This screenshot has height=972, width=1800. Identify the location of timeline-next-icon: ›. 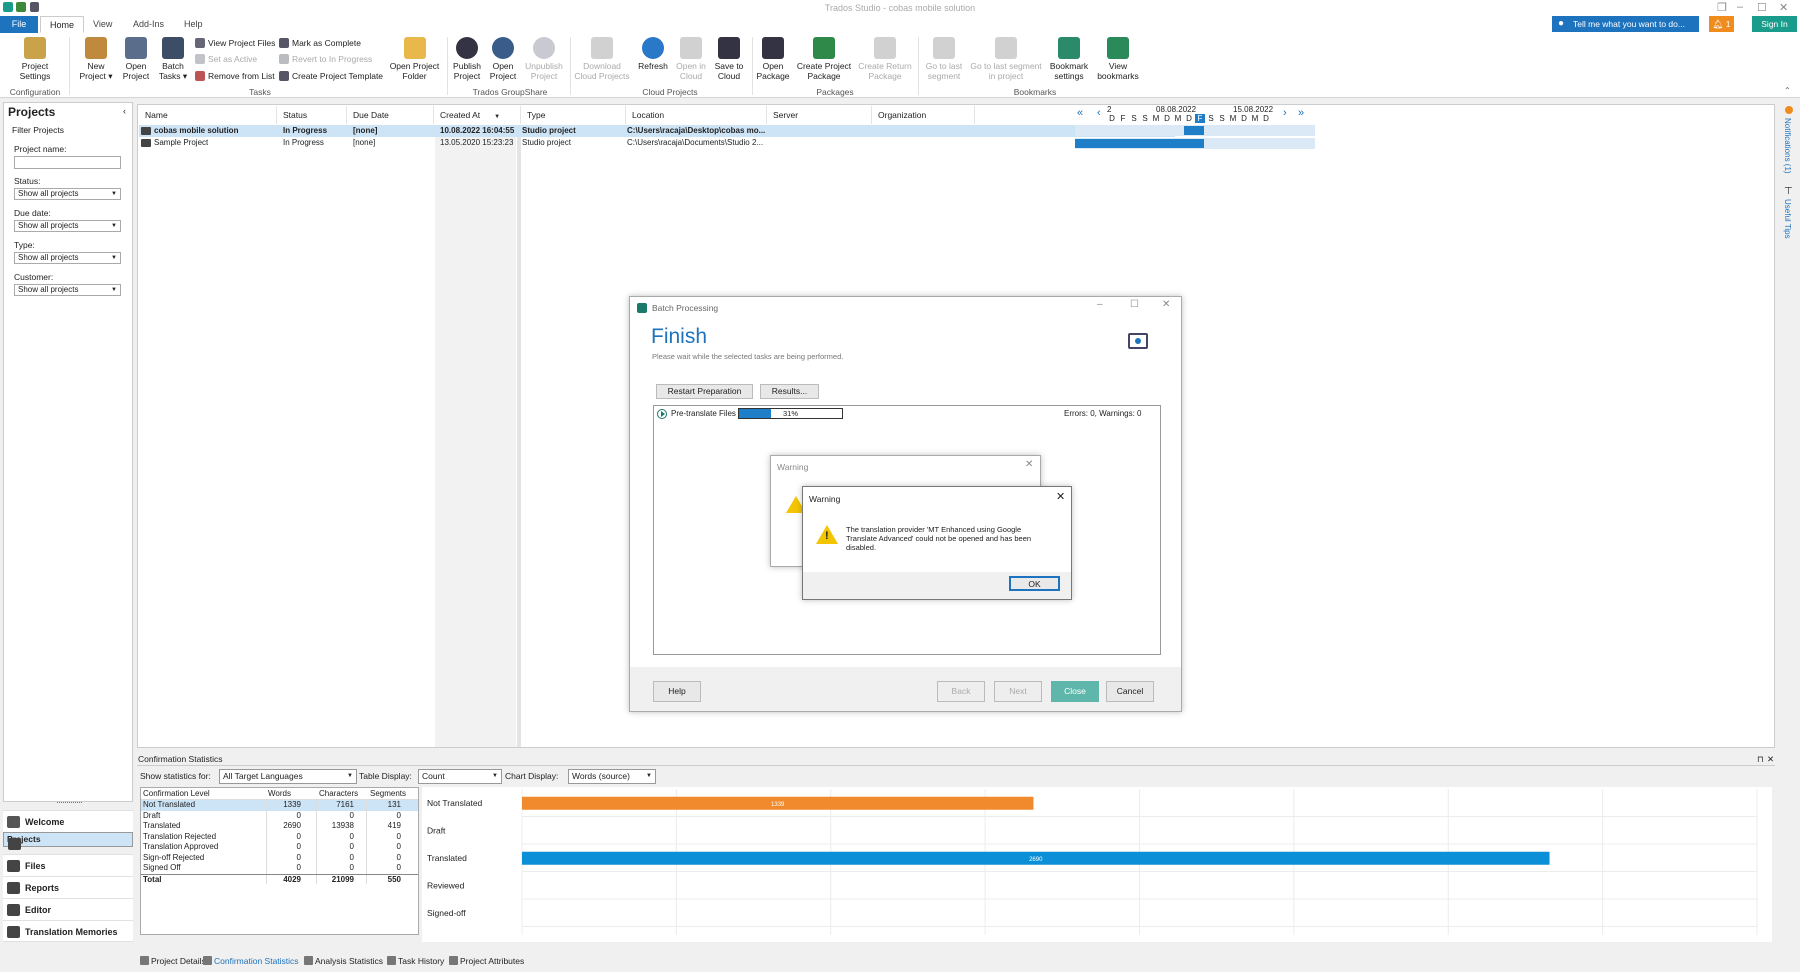
(1285, 113).